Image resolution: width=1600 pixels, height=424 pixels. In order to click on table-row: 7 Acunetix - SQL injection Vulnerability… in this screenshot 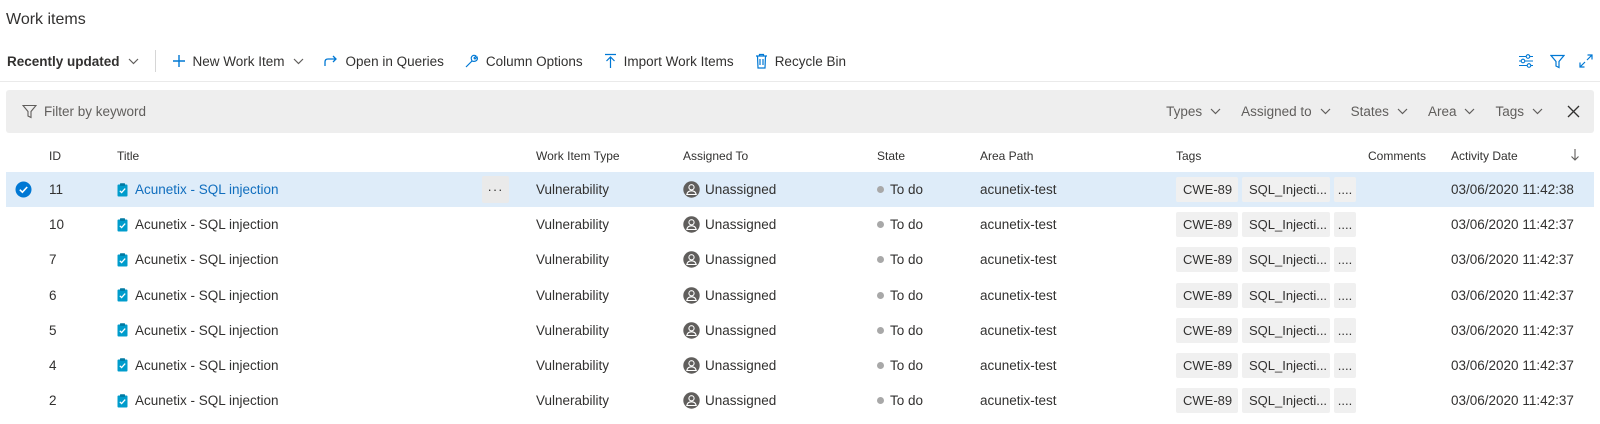, I will do `click(800, 259)`.